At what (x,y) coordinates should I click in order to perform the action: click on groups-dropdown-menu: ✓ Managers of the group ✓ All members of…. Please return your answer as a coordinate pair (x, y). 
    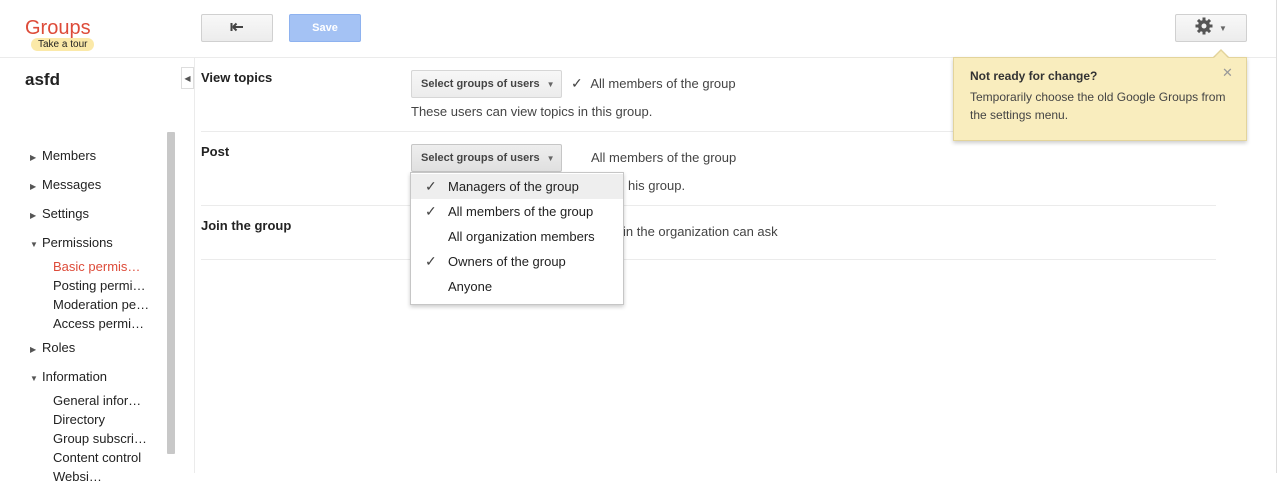
    Looking at the image, I should click on (517, 238).